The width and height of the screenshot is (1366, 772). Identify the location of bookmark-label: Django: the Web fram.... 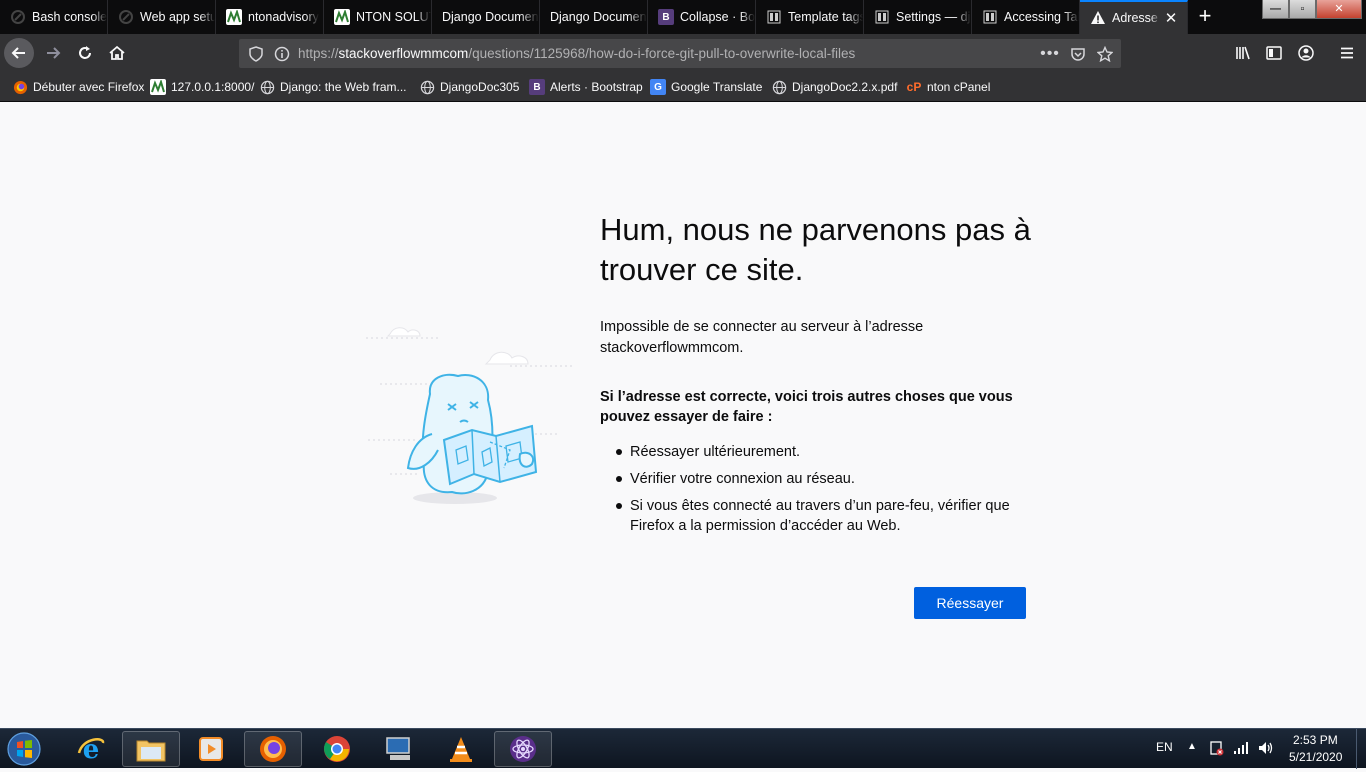
(343, 87).